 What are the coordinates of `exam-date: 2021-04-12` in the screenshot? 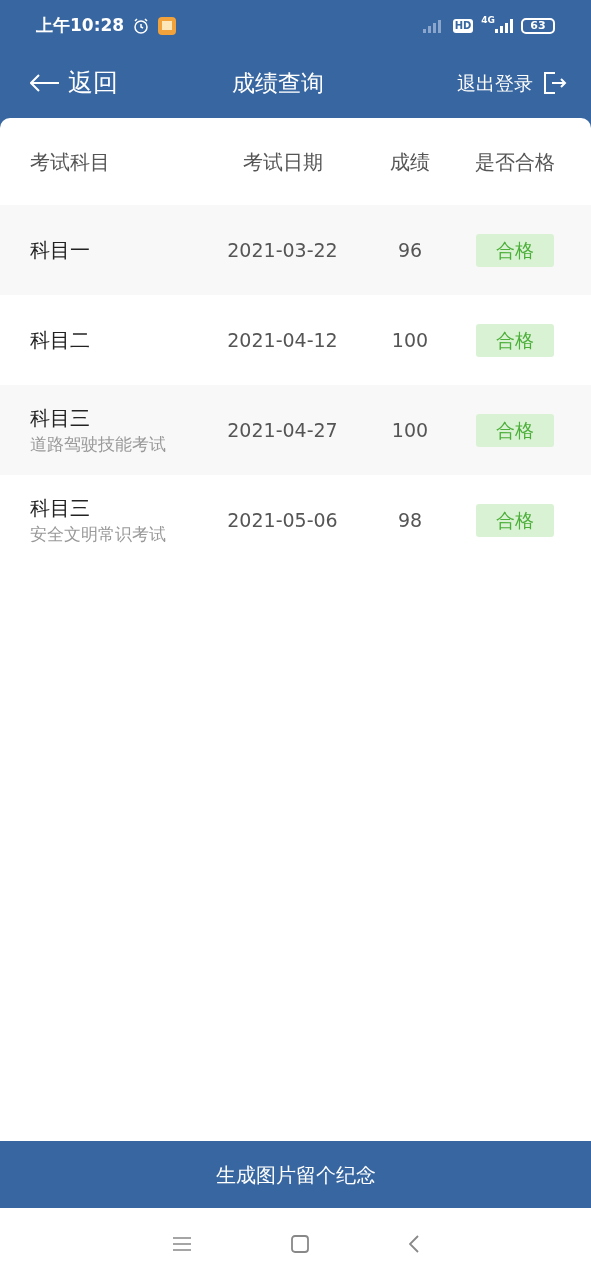 It's located at (282, 340).